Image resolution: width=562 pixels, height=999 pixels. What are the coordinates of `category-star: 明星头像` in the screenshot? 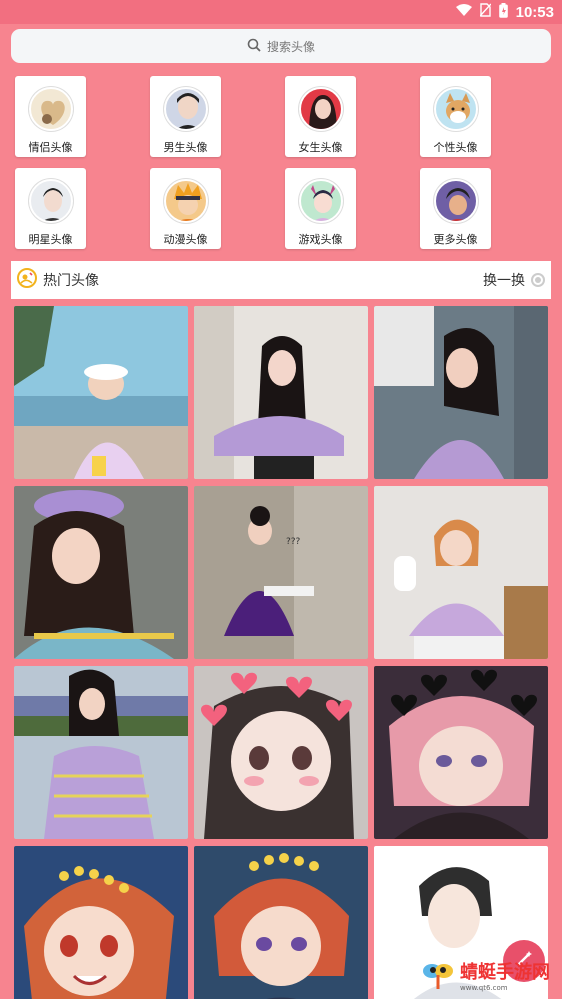 It's located at (50, 208).